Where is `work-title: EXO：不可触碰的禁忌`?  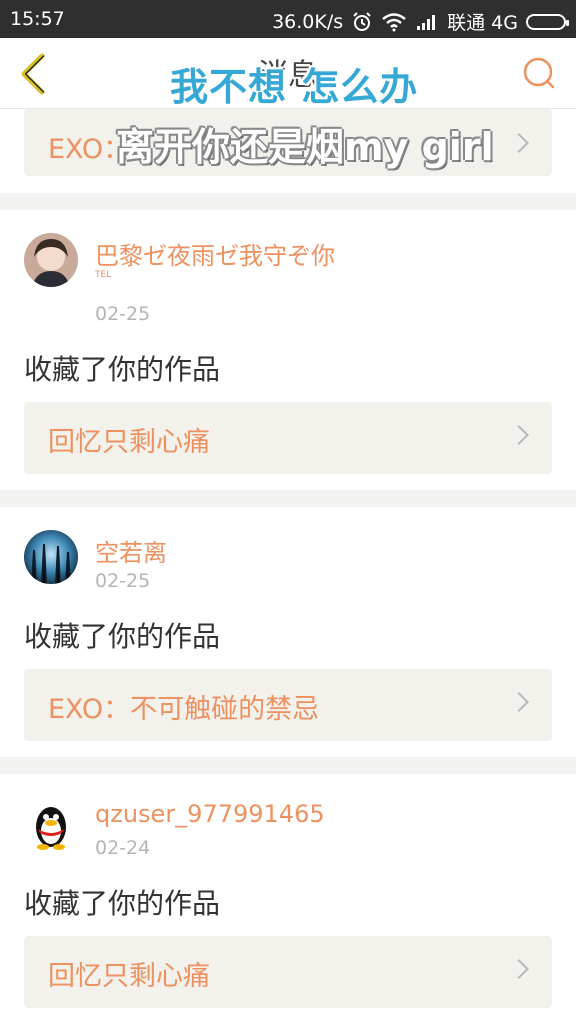
work-title: EXO：不可触碰的禁忌 is located at coordinates (184, 709).